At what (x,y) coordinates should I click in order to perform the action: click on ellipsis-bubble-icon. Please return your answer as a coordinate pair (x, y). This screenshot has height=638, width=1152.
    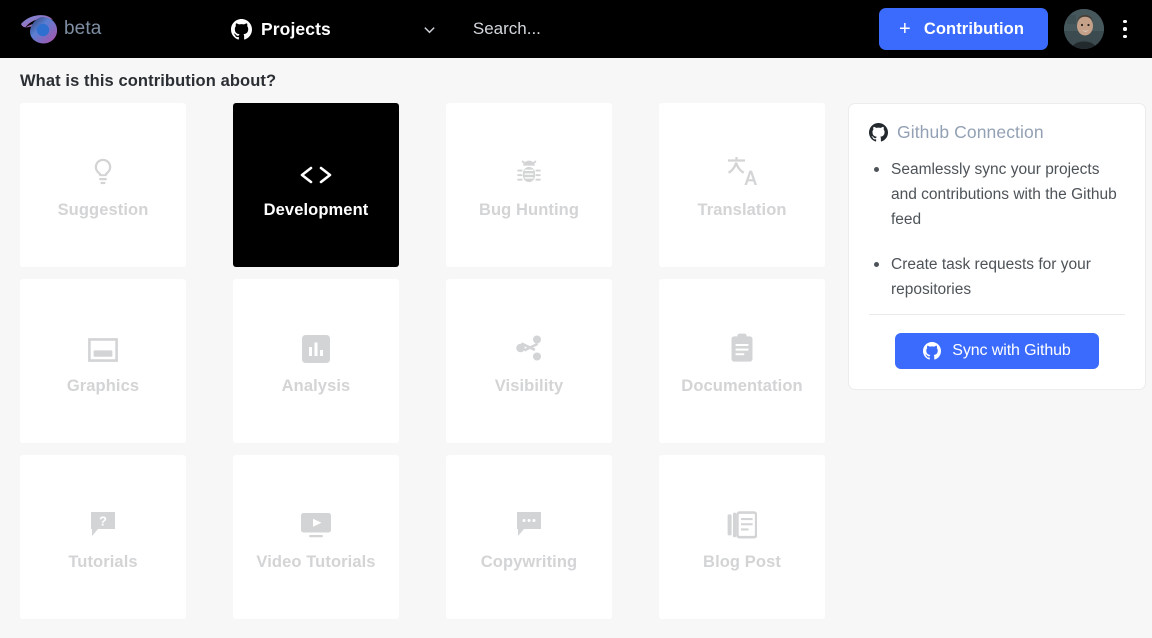
    Looking at the image, I should click on (529, 521).